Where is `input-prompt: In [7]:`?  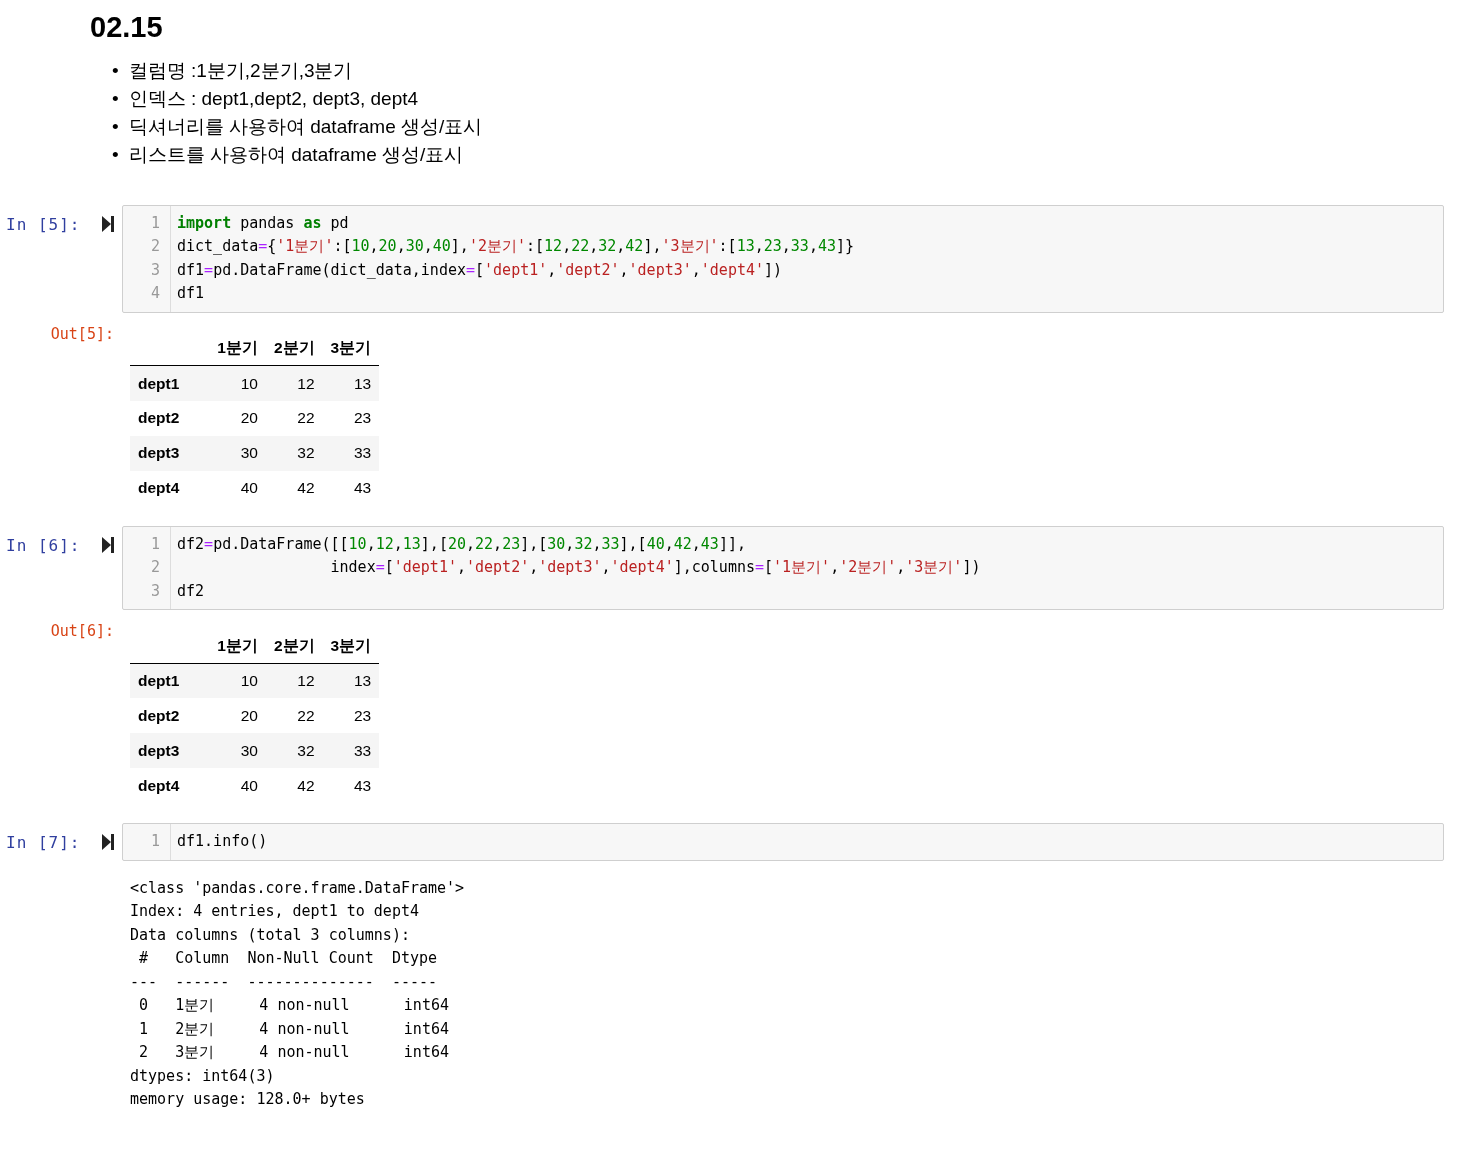 input-prompt: In [7]: is located at coordinates (43, 843).